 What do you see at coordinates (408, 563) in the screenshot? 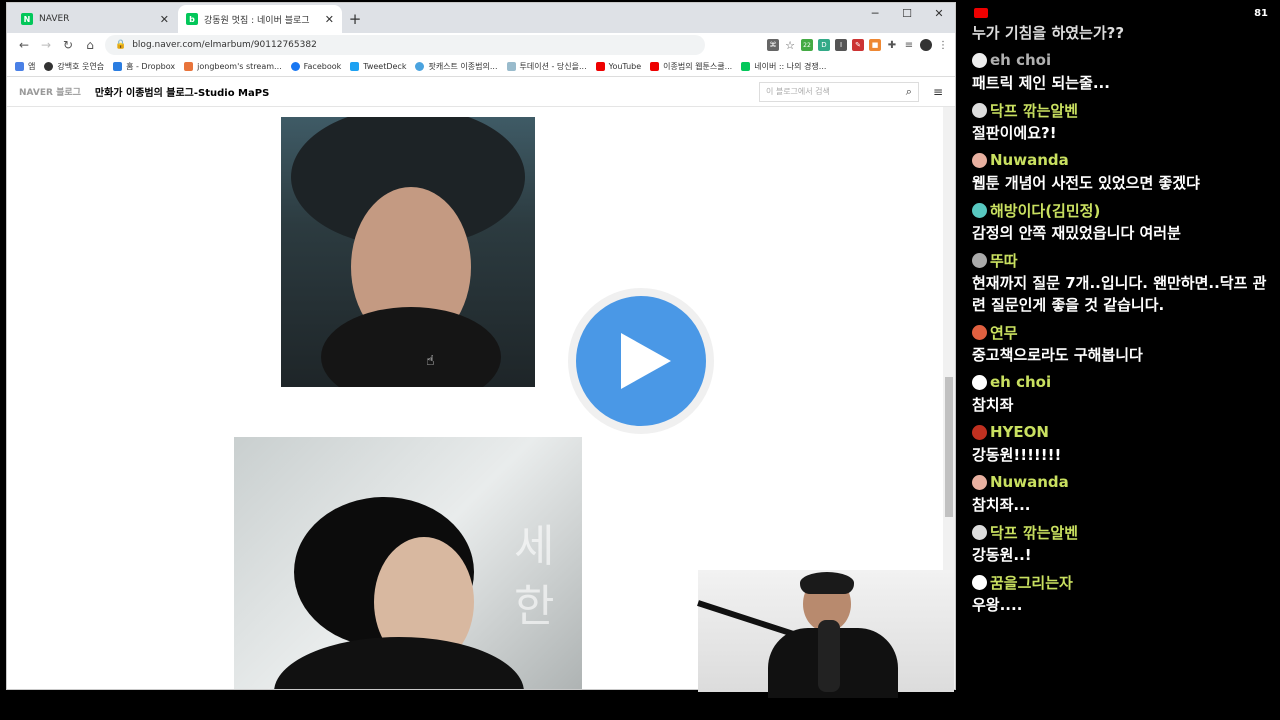
I see `post-photo-2: 세 한` at bounding box center [408, 563].